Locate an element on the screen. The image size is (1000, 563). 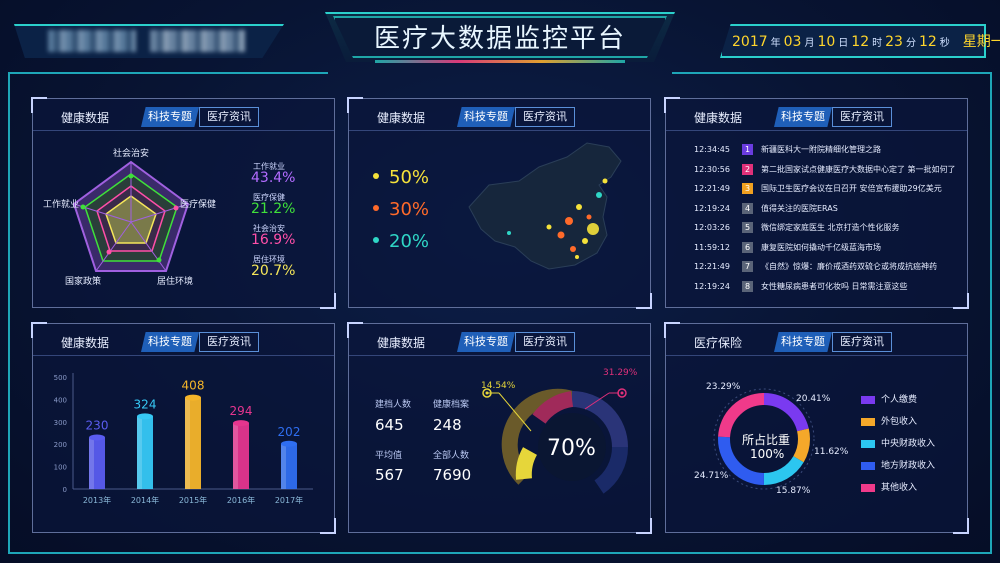
panel-title: 医疗保险 is located at coordinates (718, 343).